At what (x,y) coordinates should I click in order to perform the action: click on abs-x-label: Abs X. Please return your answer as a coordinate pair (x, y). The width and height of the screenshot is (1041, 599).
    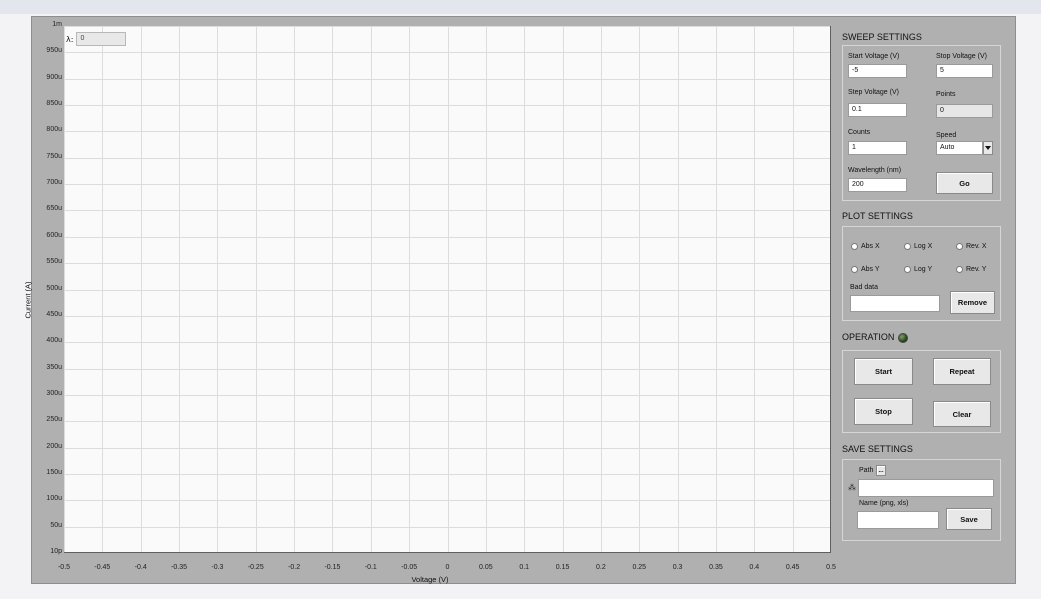
    Looking at the image, I should click on (870, 246).